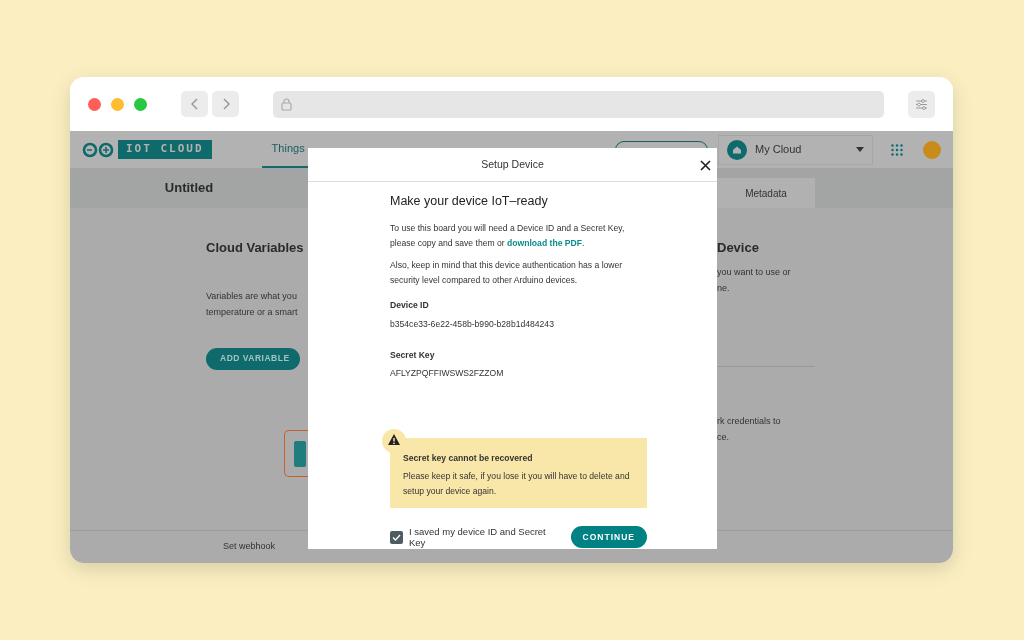  Describe the element at coordinates (286, 104) in the screenshot. I see `lock-icon` at that location.